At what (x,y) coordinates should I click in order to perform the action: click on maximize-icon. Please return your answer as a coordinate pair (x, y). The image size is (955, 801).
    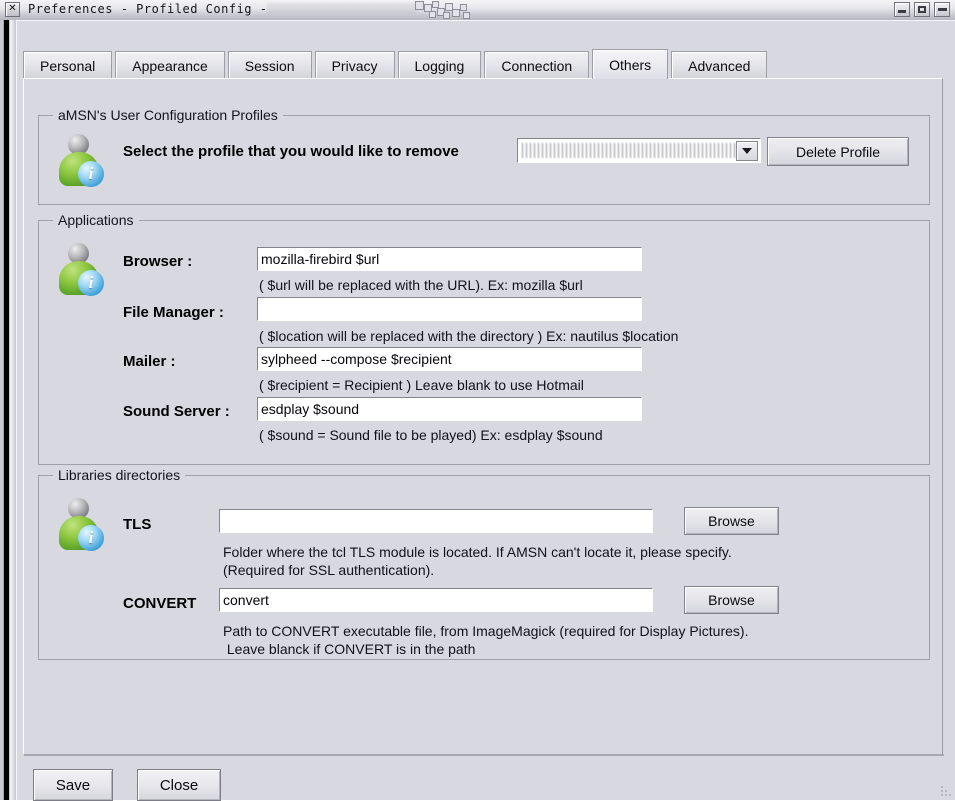
    Looking at the image, I should click on (922, 9).